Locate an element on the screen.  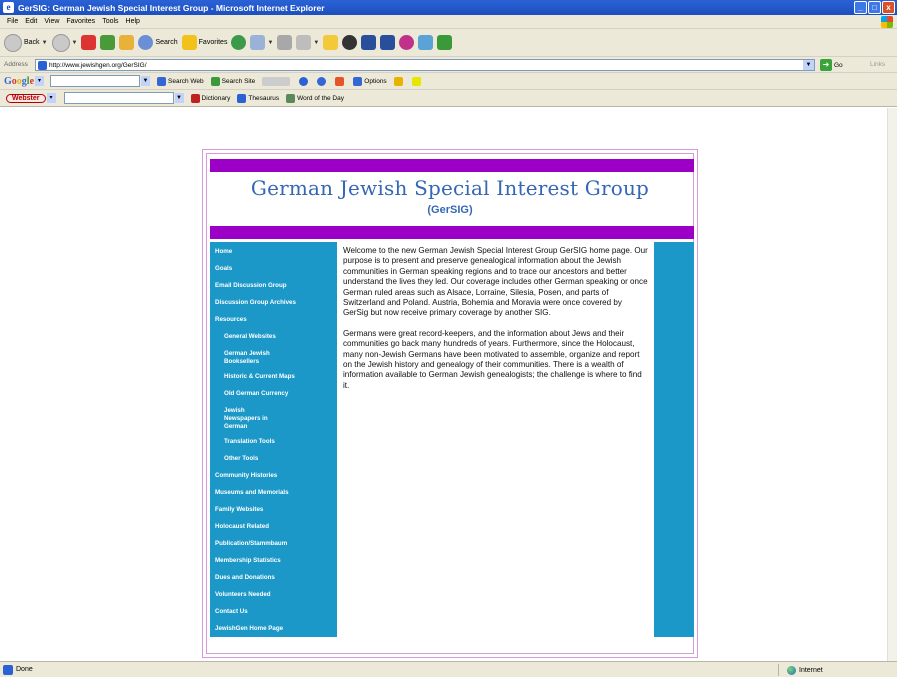
folder-icon is located at coordinates (398, 81).